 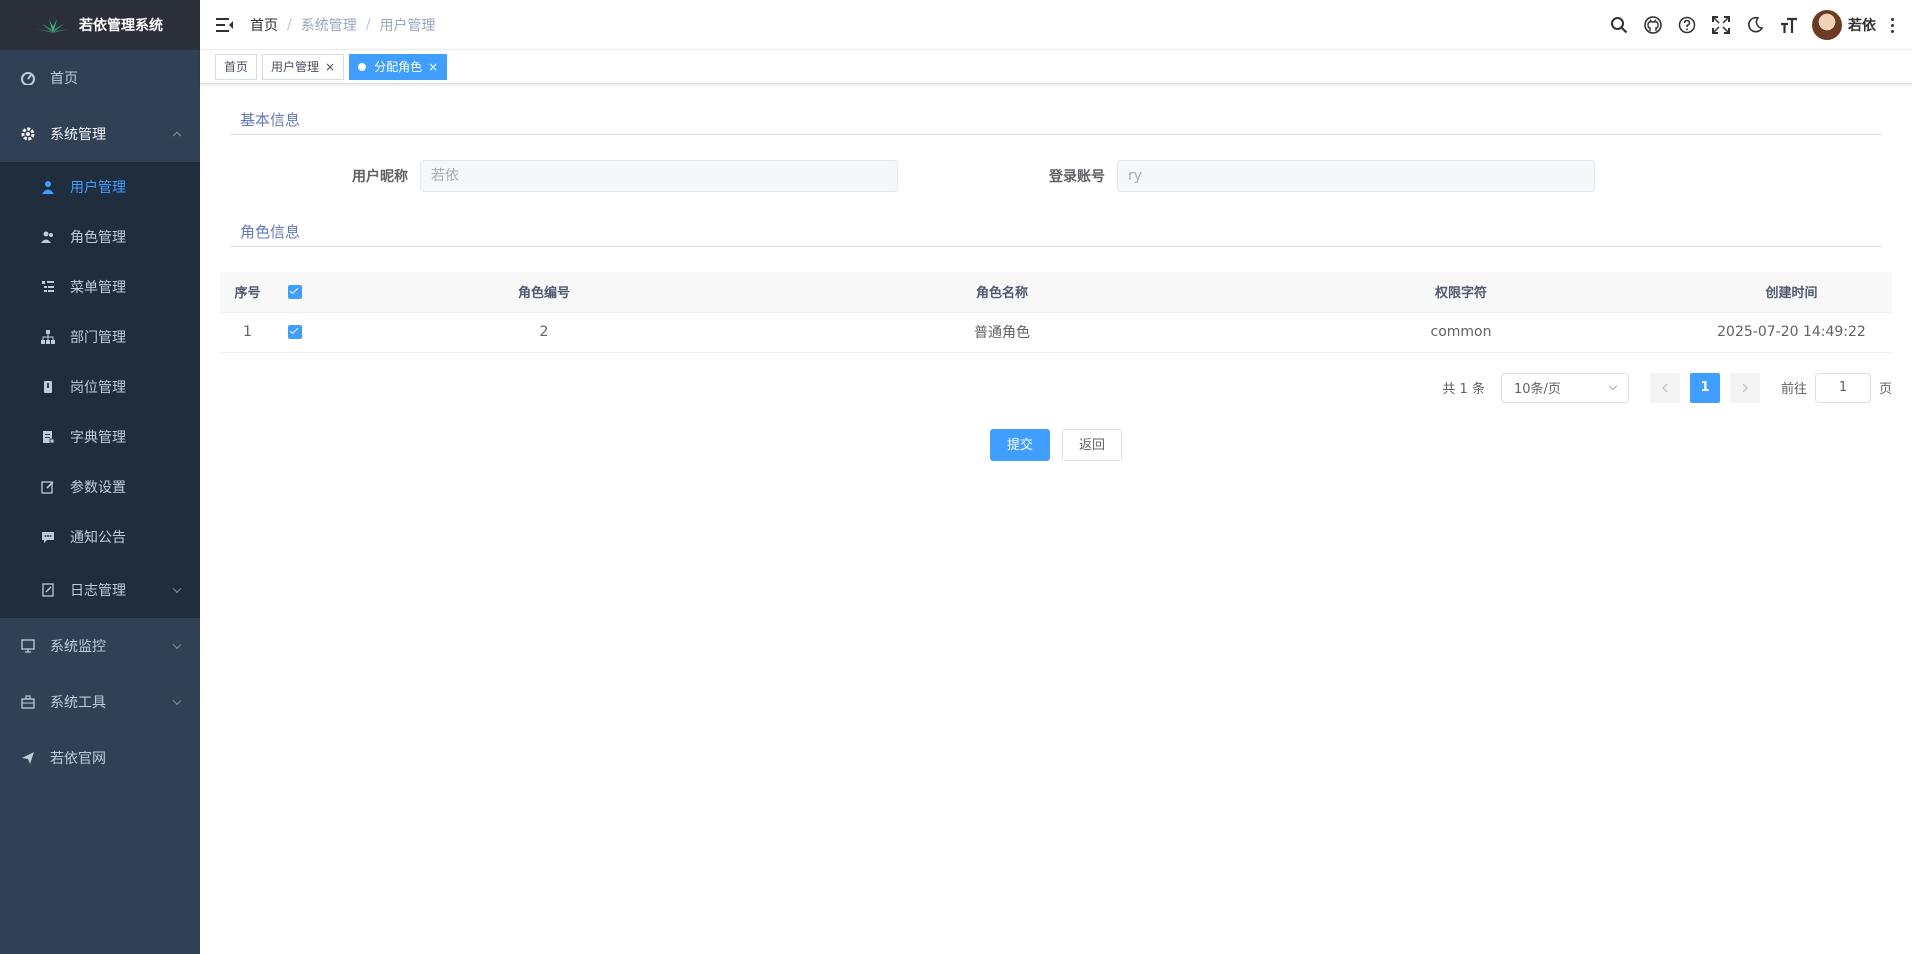 I want to click on github-icon, so click(x=1653, y=25).